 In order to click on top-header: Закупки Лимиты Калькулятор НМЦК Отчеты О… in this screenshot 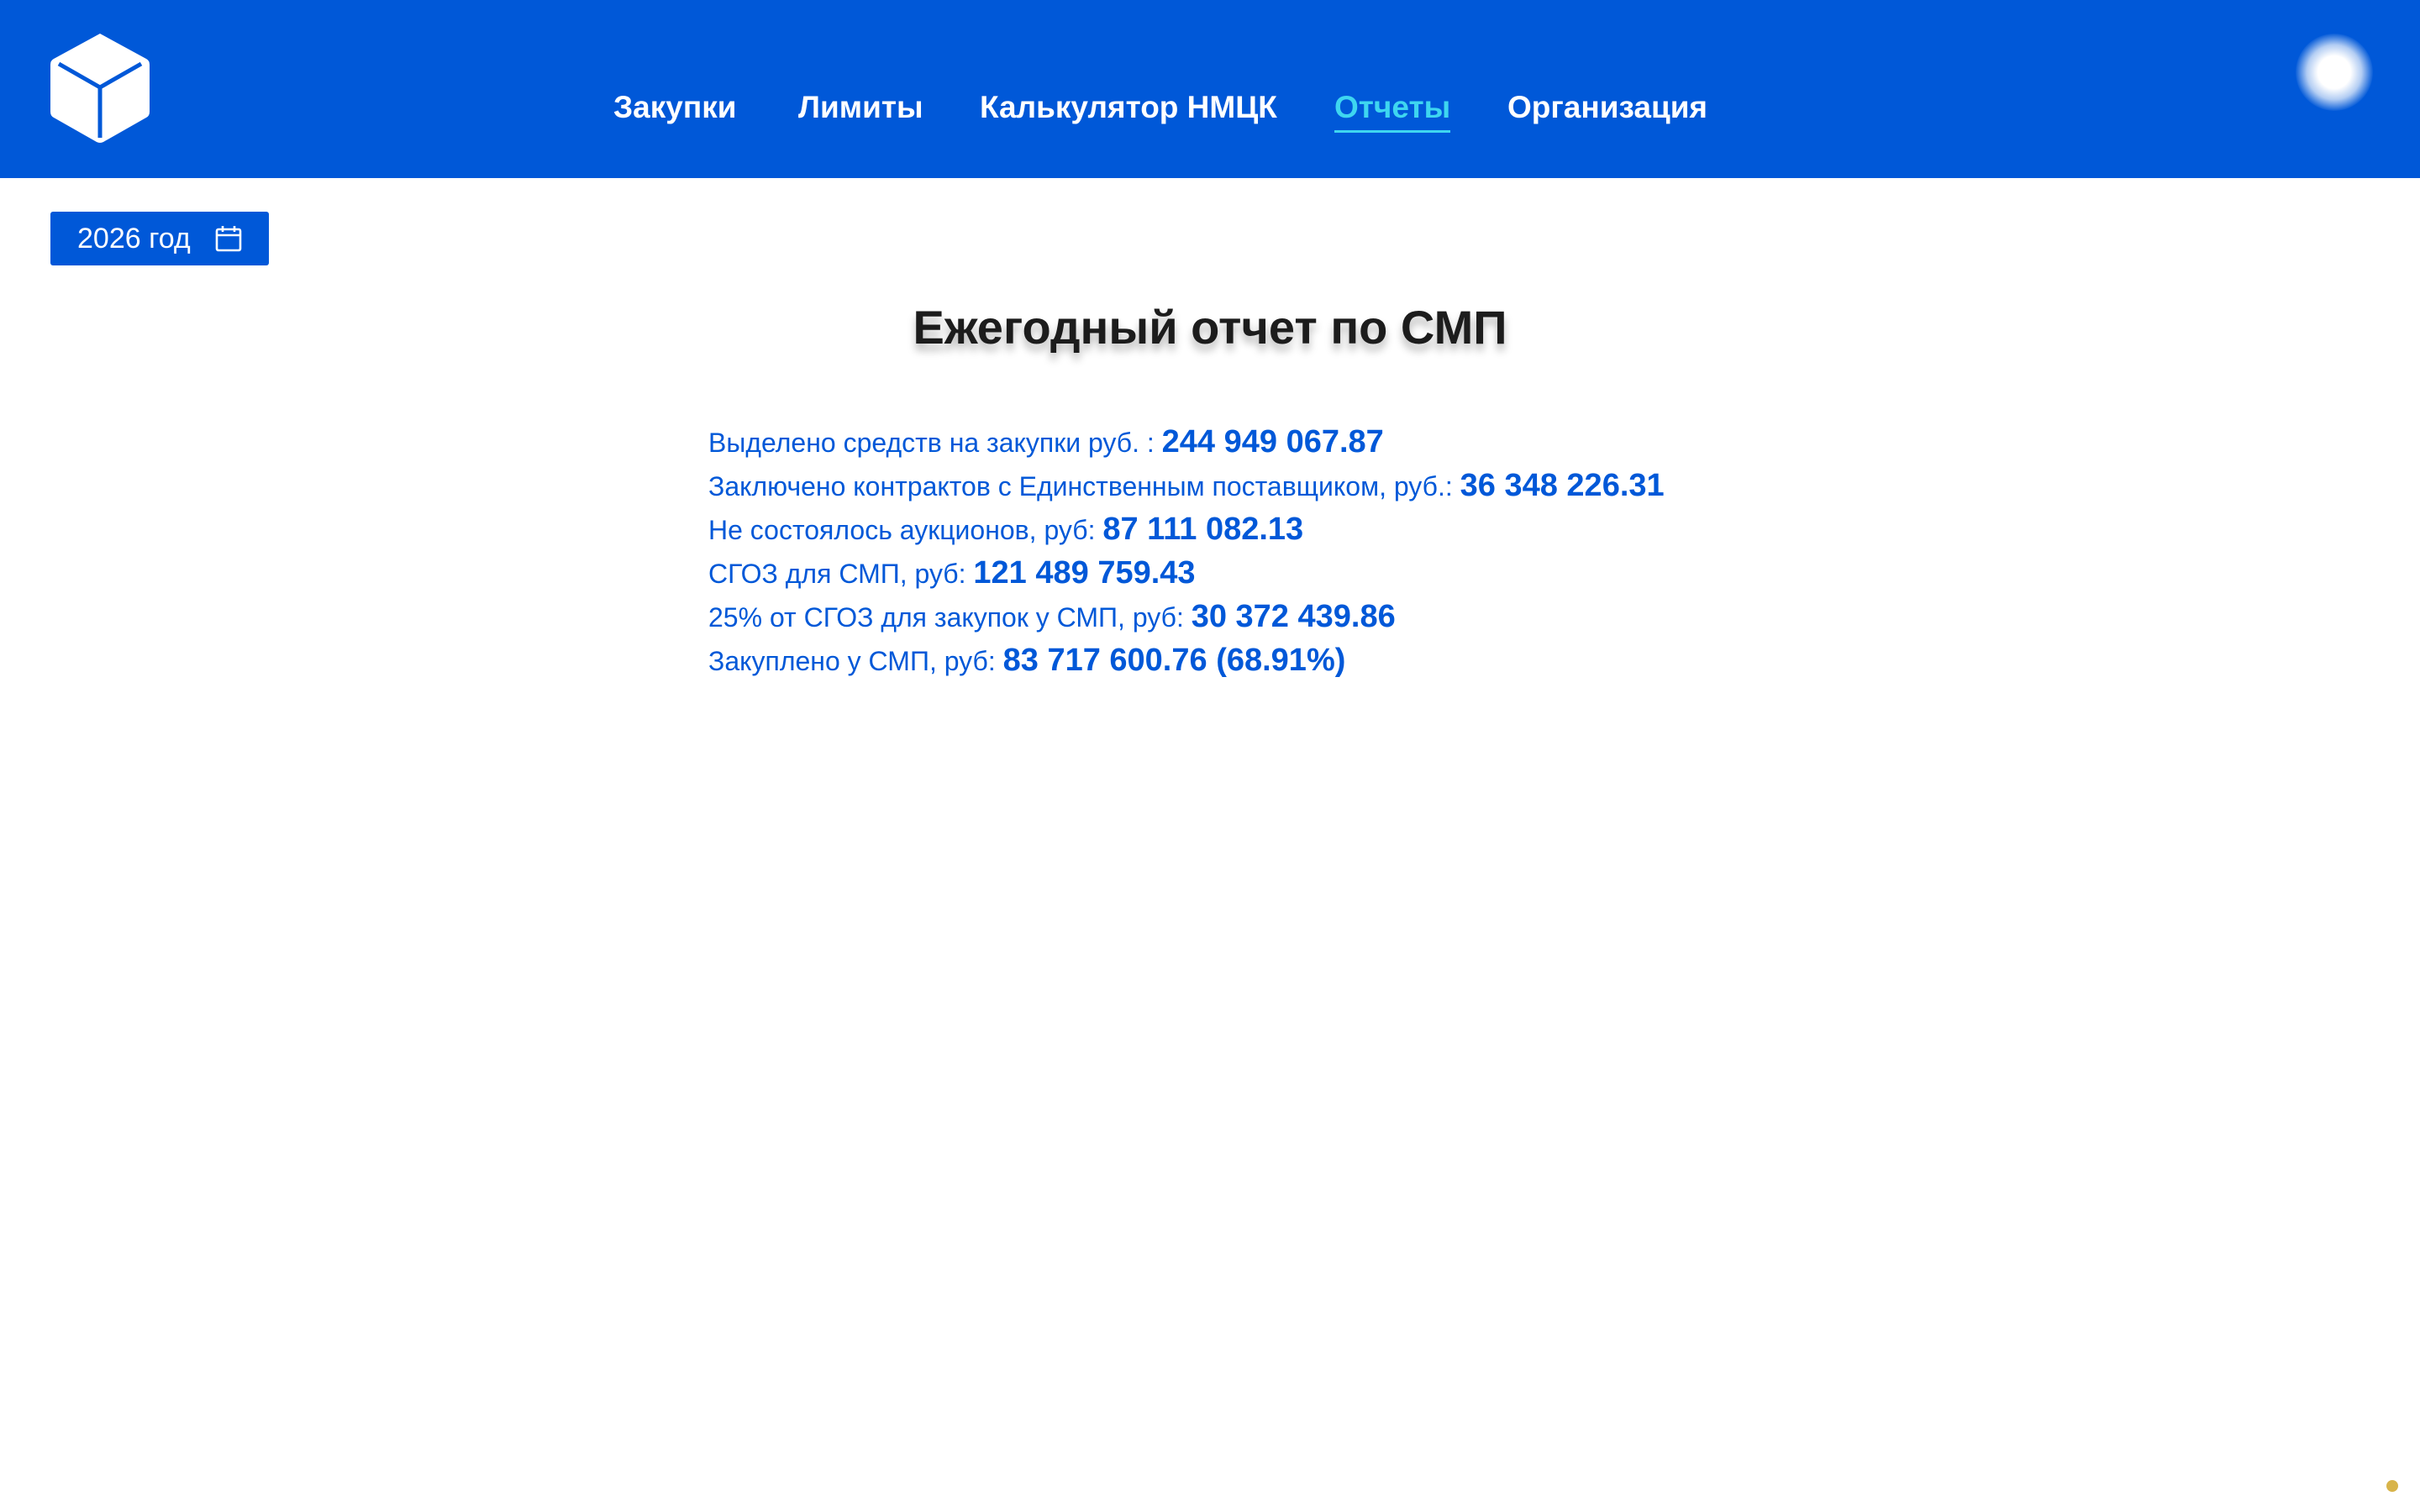, I will do `click(1210, 89)`.